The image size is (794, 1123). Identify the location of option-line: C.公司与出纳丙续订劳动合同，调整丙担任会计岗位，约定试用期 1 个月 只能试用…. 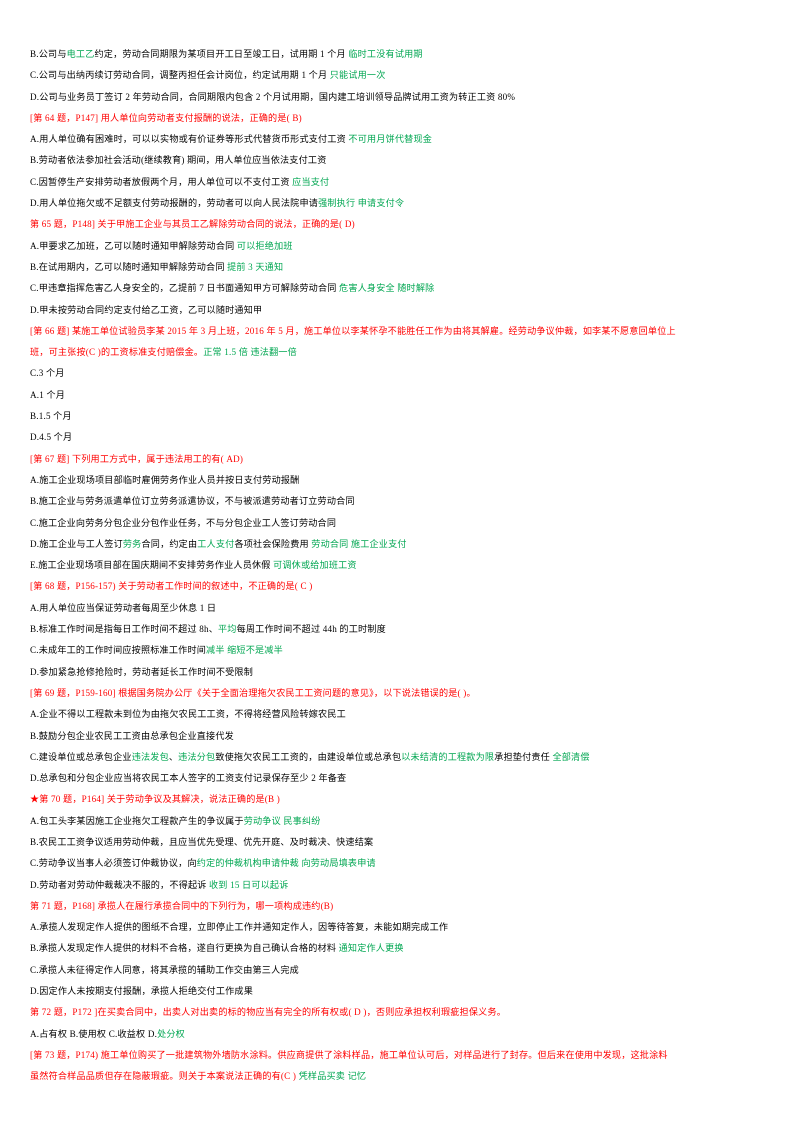
(400, 75).